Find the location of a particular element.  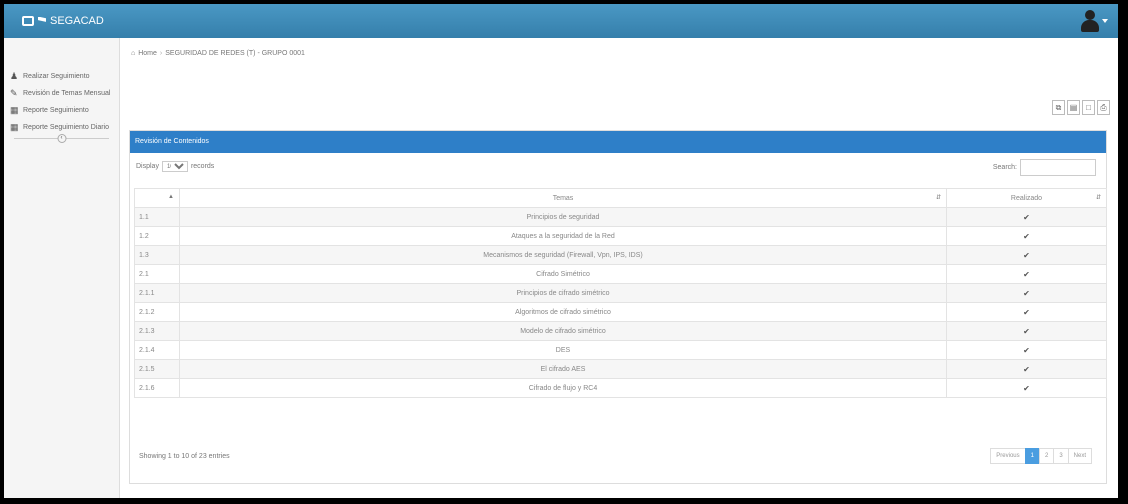

column-header-realizado: Realizado ⇵ is located at coordinates (1026, 198).